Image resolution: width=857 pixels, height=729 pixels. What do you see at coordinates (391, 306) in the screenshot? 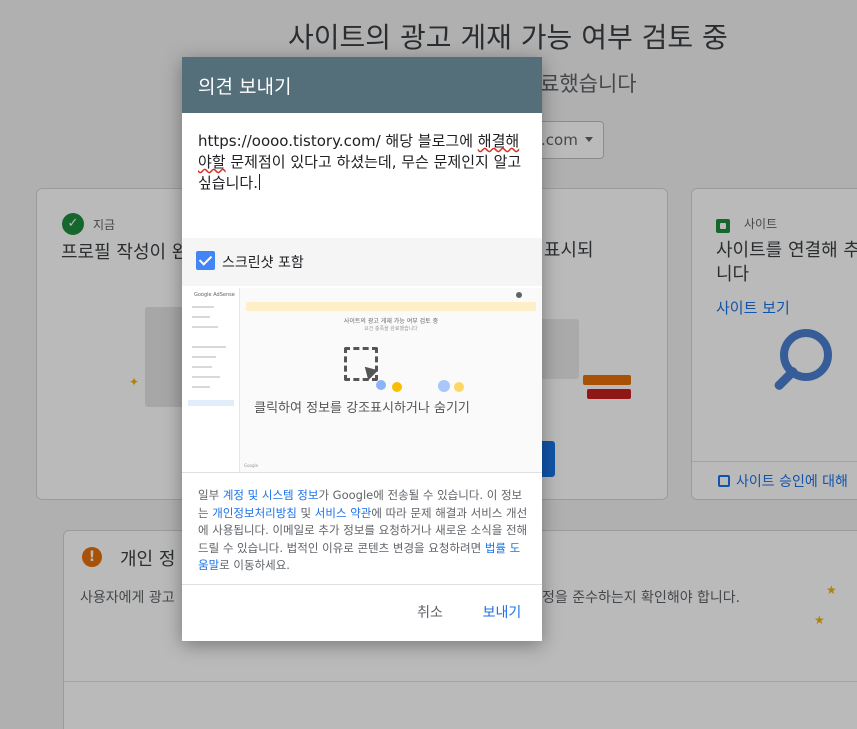
I see `screenshot-banner` at bounding box center [391, 306].